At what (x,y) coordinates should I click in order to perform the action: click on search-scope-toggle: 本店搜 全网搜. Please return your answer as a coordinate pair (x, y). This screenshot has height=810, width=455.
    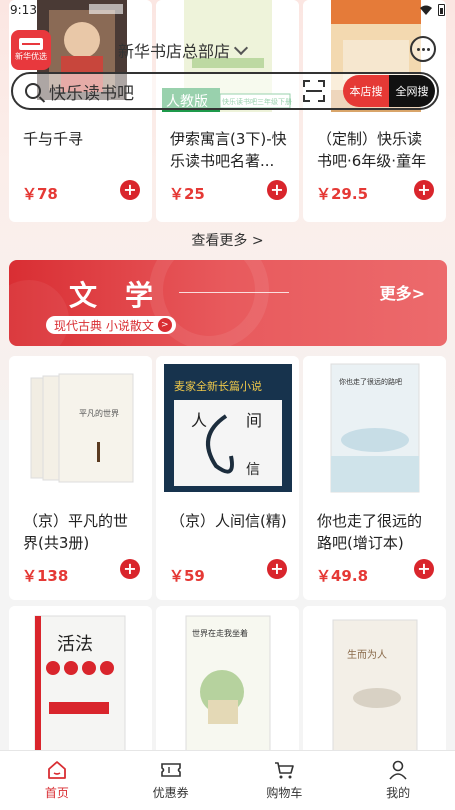
    Looking at the image, I should click on (389, 91).